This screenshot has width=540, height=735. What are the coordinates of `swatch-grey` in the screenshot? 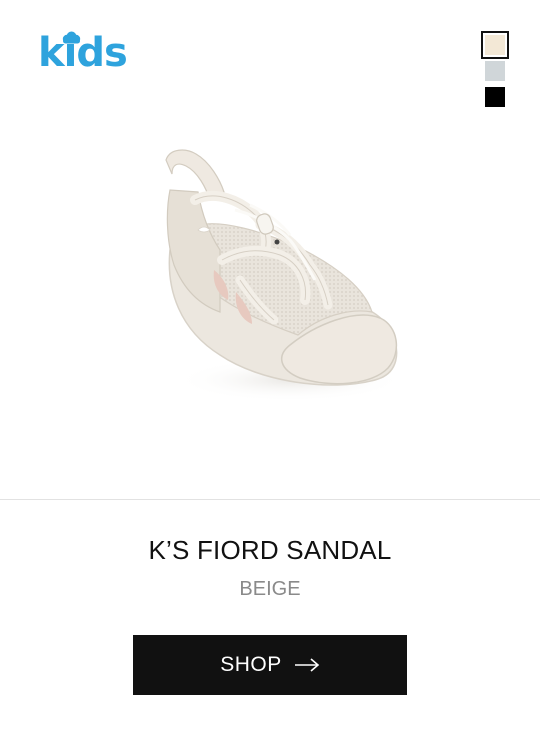 It's located at (495, 71).